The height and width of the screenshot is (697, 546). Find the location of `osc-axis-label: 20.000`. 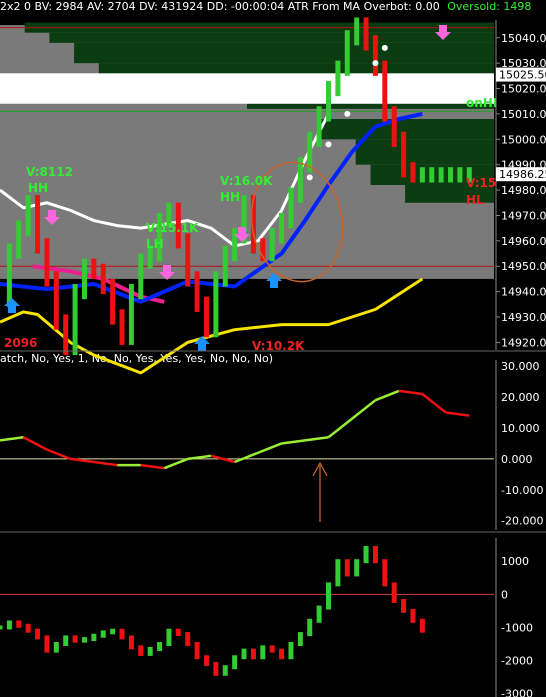

osc-axis-label: 20.000 is located at coordinates (520, 397).